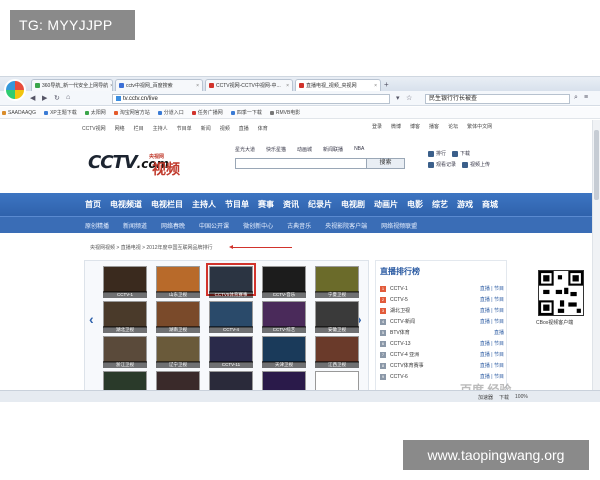 The width and height of the screenshot is (600, 480). What do you see at coordinates (442, 365) in the screenshot?
I see `ranking-row: 8 CCTV体育赛事 直播 | 节目` at bounding box center [442, 365].